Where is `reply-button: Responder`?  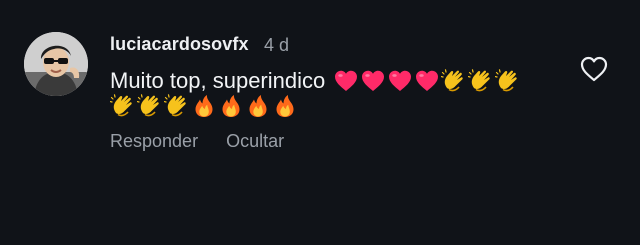 reply-button: Responder is located at coordinates (154, 141).